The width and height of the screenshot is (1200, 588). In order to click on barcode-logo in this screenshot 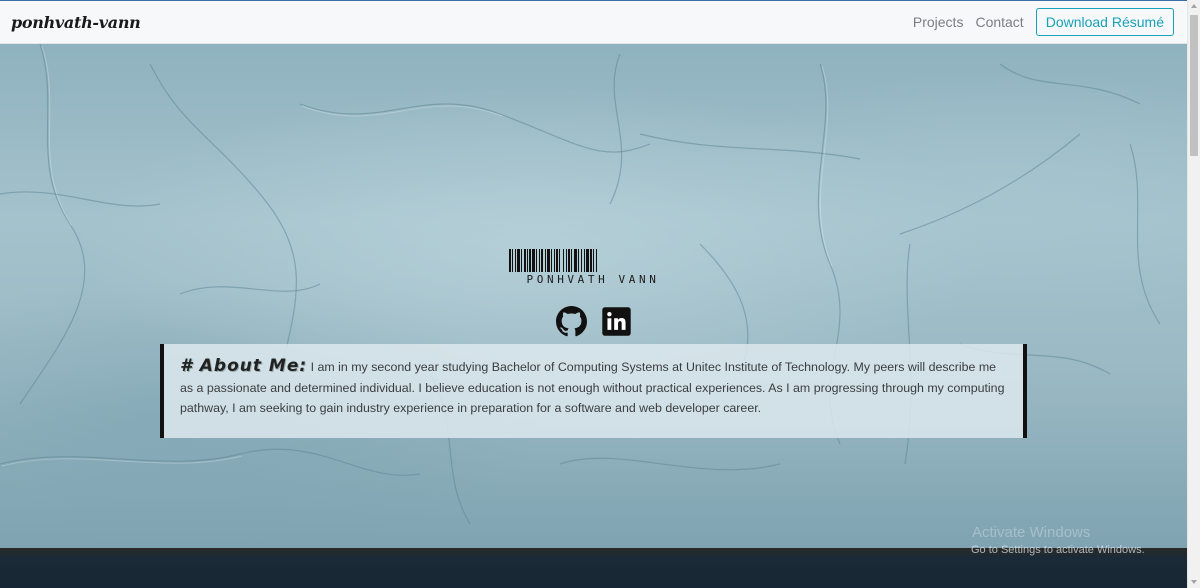, I will do `click(553, 260)`.